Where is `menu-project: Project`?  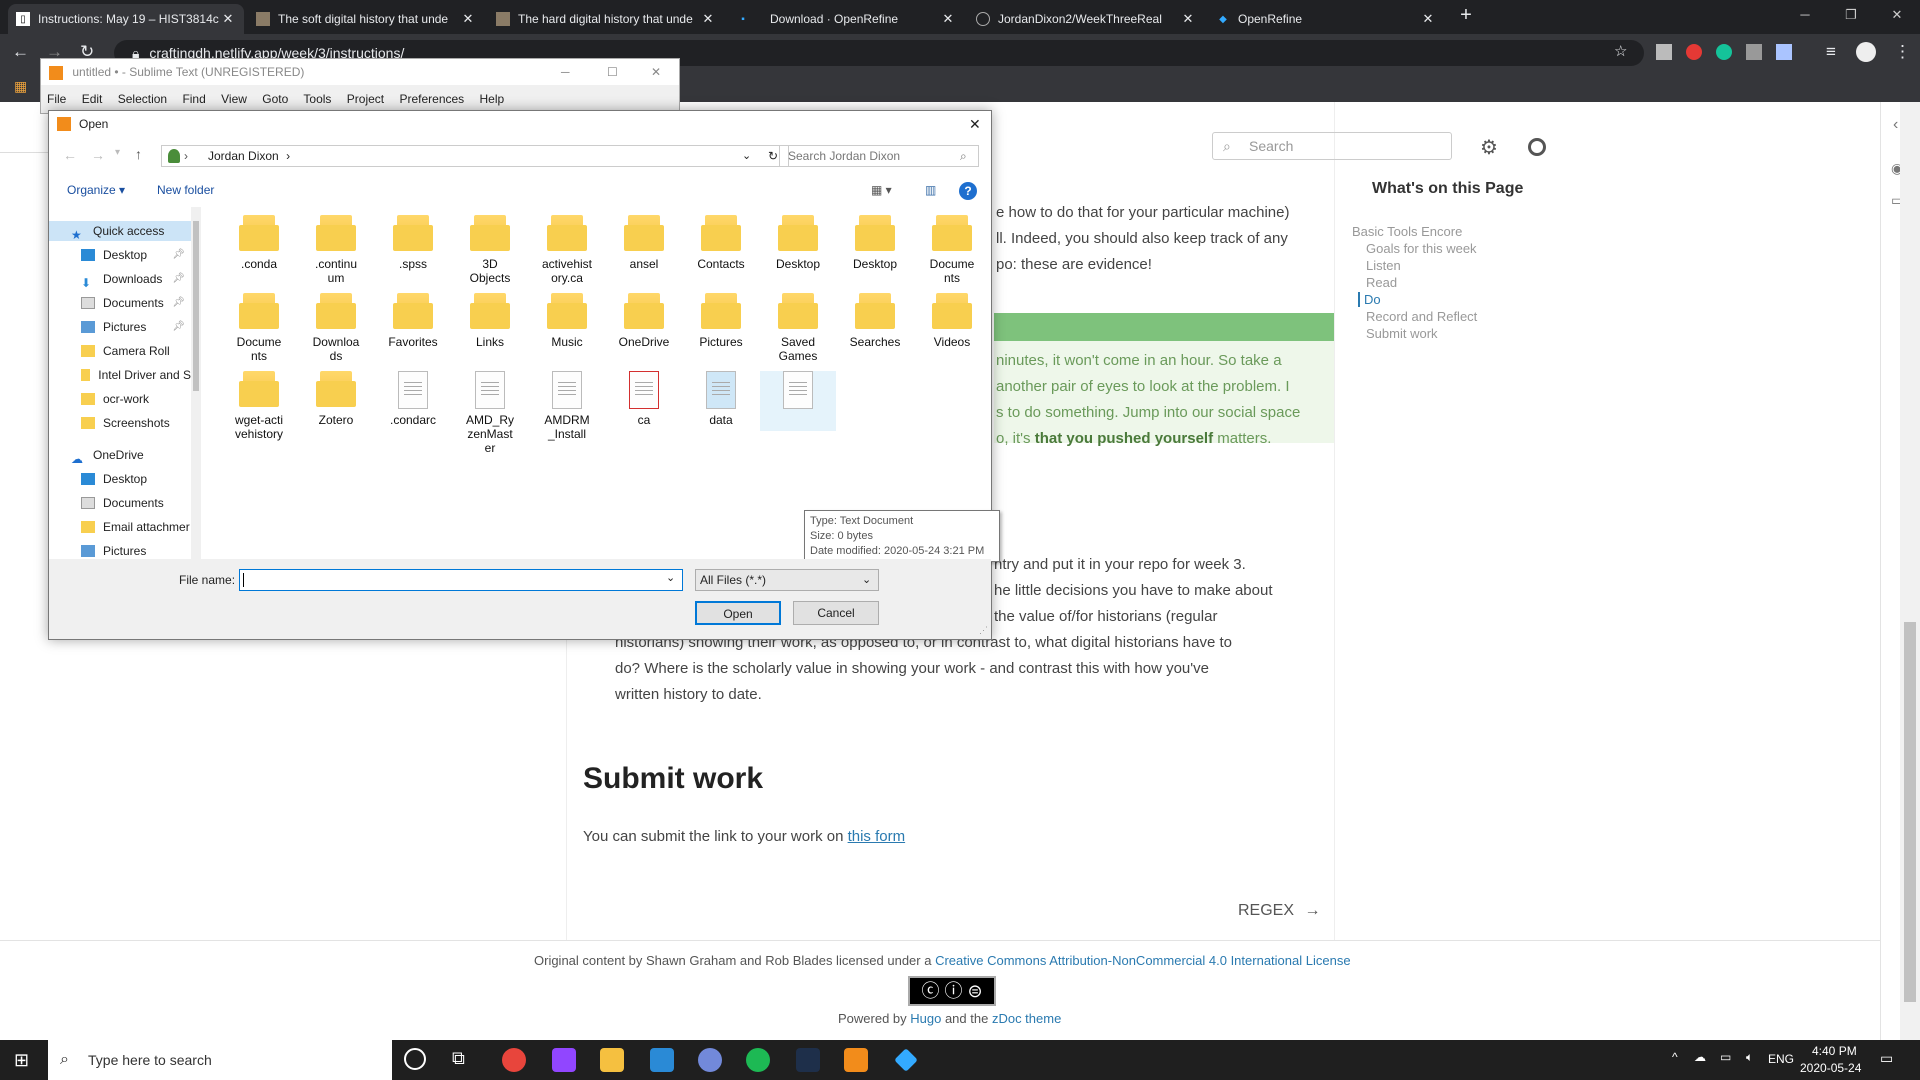
menu-project: Project is located at coordinates (365, 99).